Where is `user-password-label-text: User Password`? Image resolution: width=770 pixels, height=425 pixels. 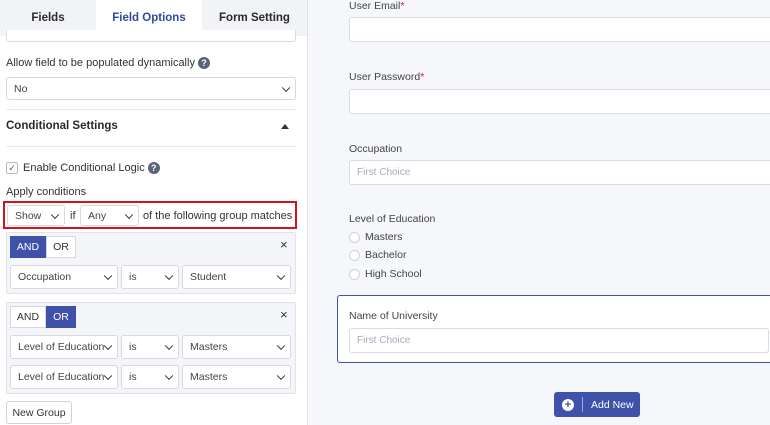
user-password-label-text: User Password is located at coordinates (385, 77).